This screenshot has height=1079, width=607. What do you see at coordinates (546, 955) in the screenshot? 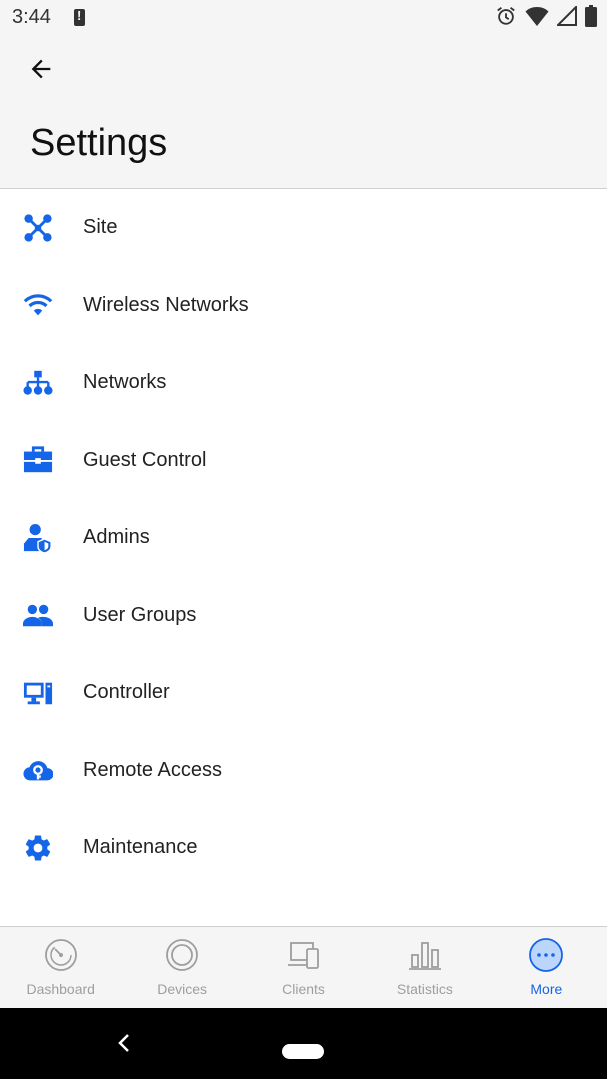
I see `more-dots-icon` at bounding box center [546, 955].